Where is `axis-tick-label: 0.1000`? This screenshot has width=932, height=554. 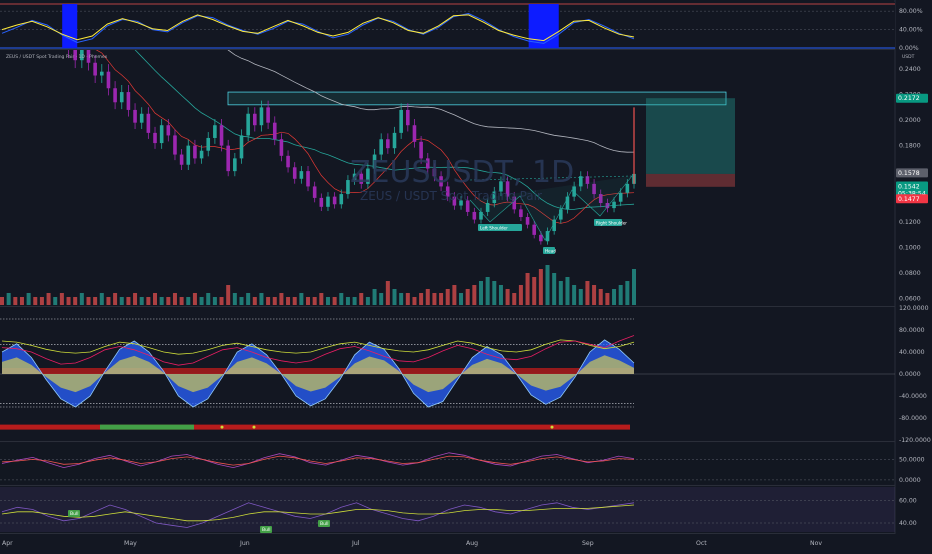 axis-tick-label: 0.1000 is located at coordinates (910, 248).